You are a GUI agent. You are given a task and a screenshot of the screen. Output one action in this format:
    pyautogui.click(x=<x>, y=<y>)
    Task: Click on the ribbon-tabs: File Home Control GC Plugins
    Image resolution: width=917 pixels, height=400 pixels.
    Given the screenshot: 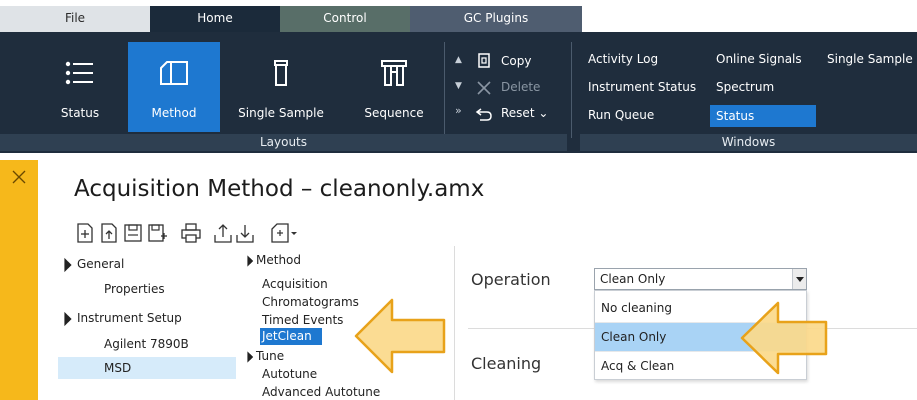 What is the action you would take?
    pyautogui.click(x=458, y=16)
    